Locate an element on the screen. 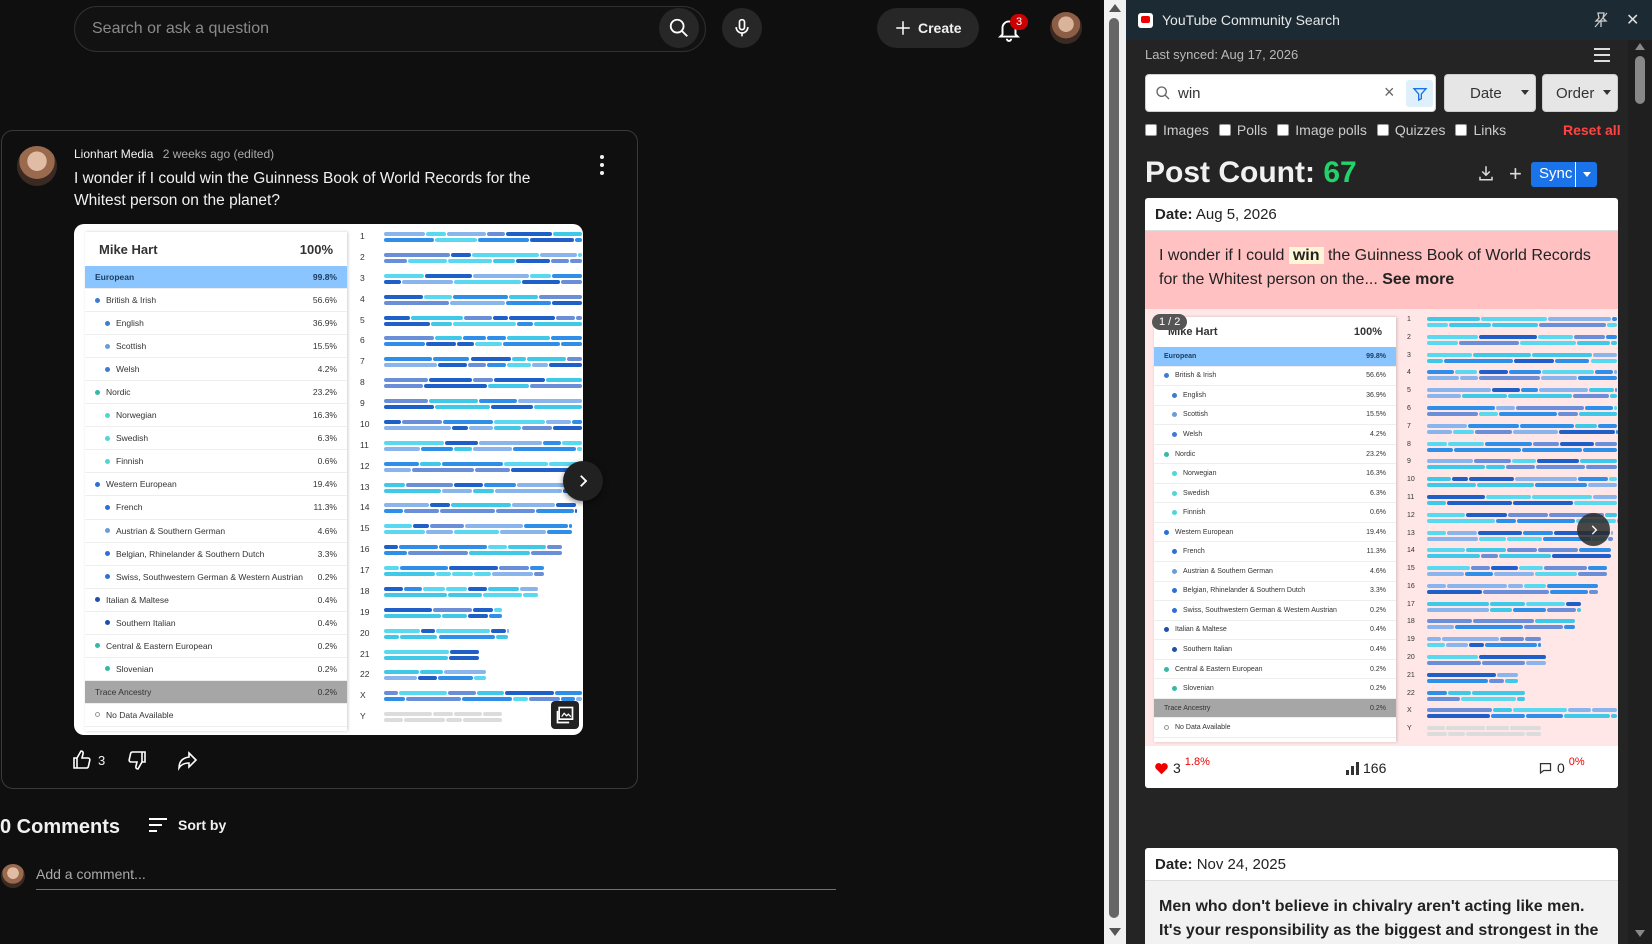 This screenshot has height=944, width=1652. clear-search-icon: × is located at coordinates (1389, 92).